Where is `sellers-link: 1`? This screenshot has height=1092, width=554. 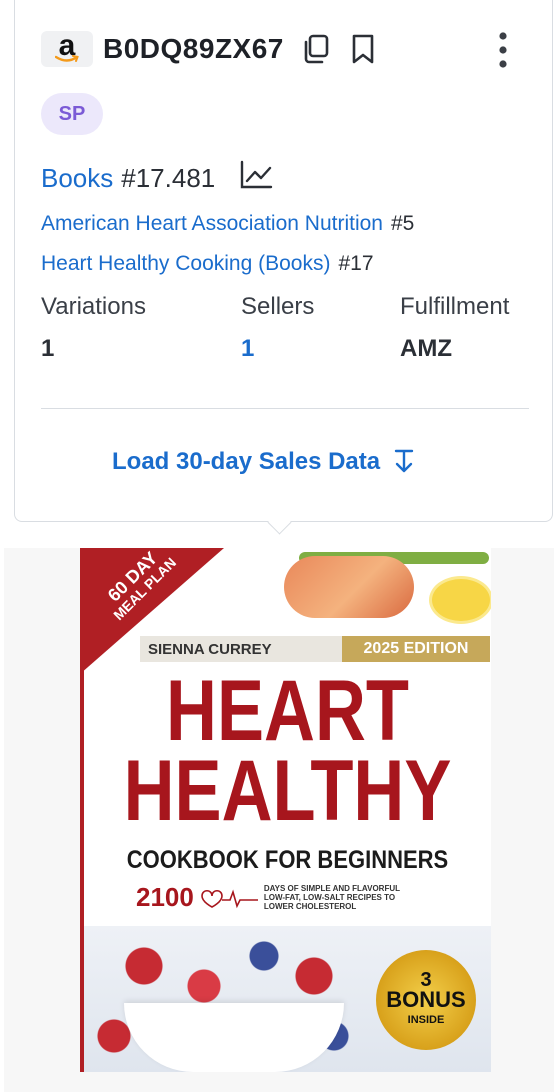 sellers-link: 1 is located at coordinates (277, 349).